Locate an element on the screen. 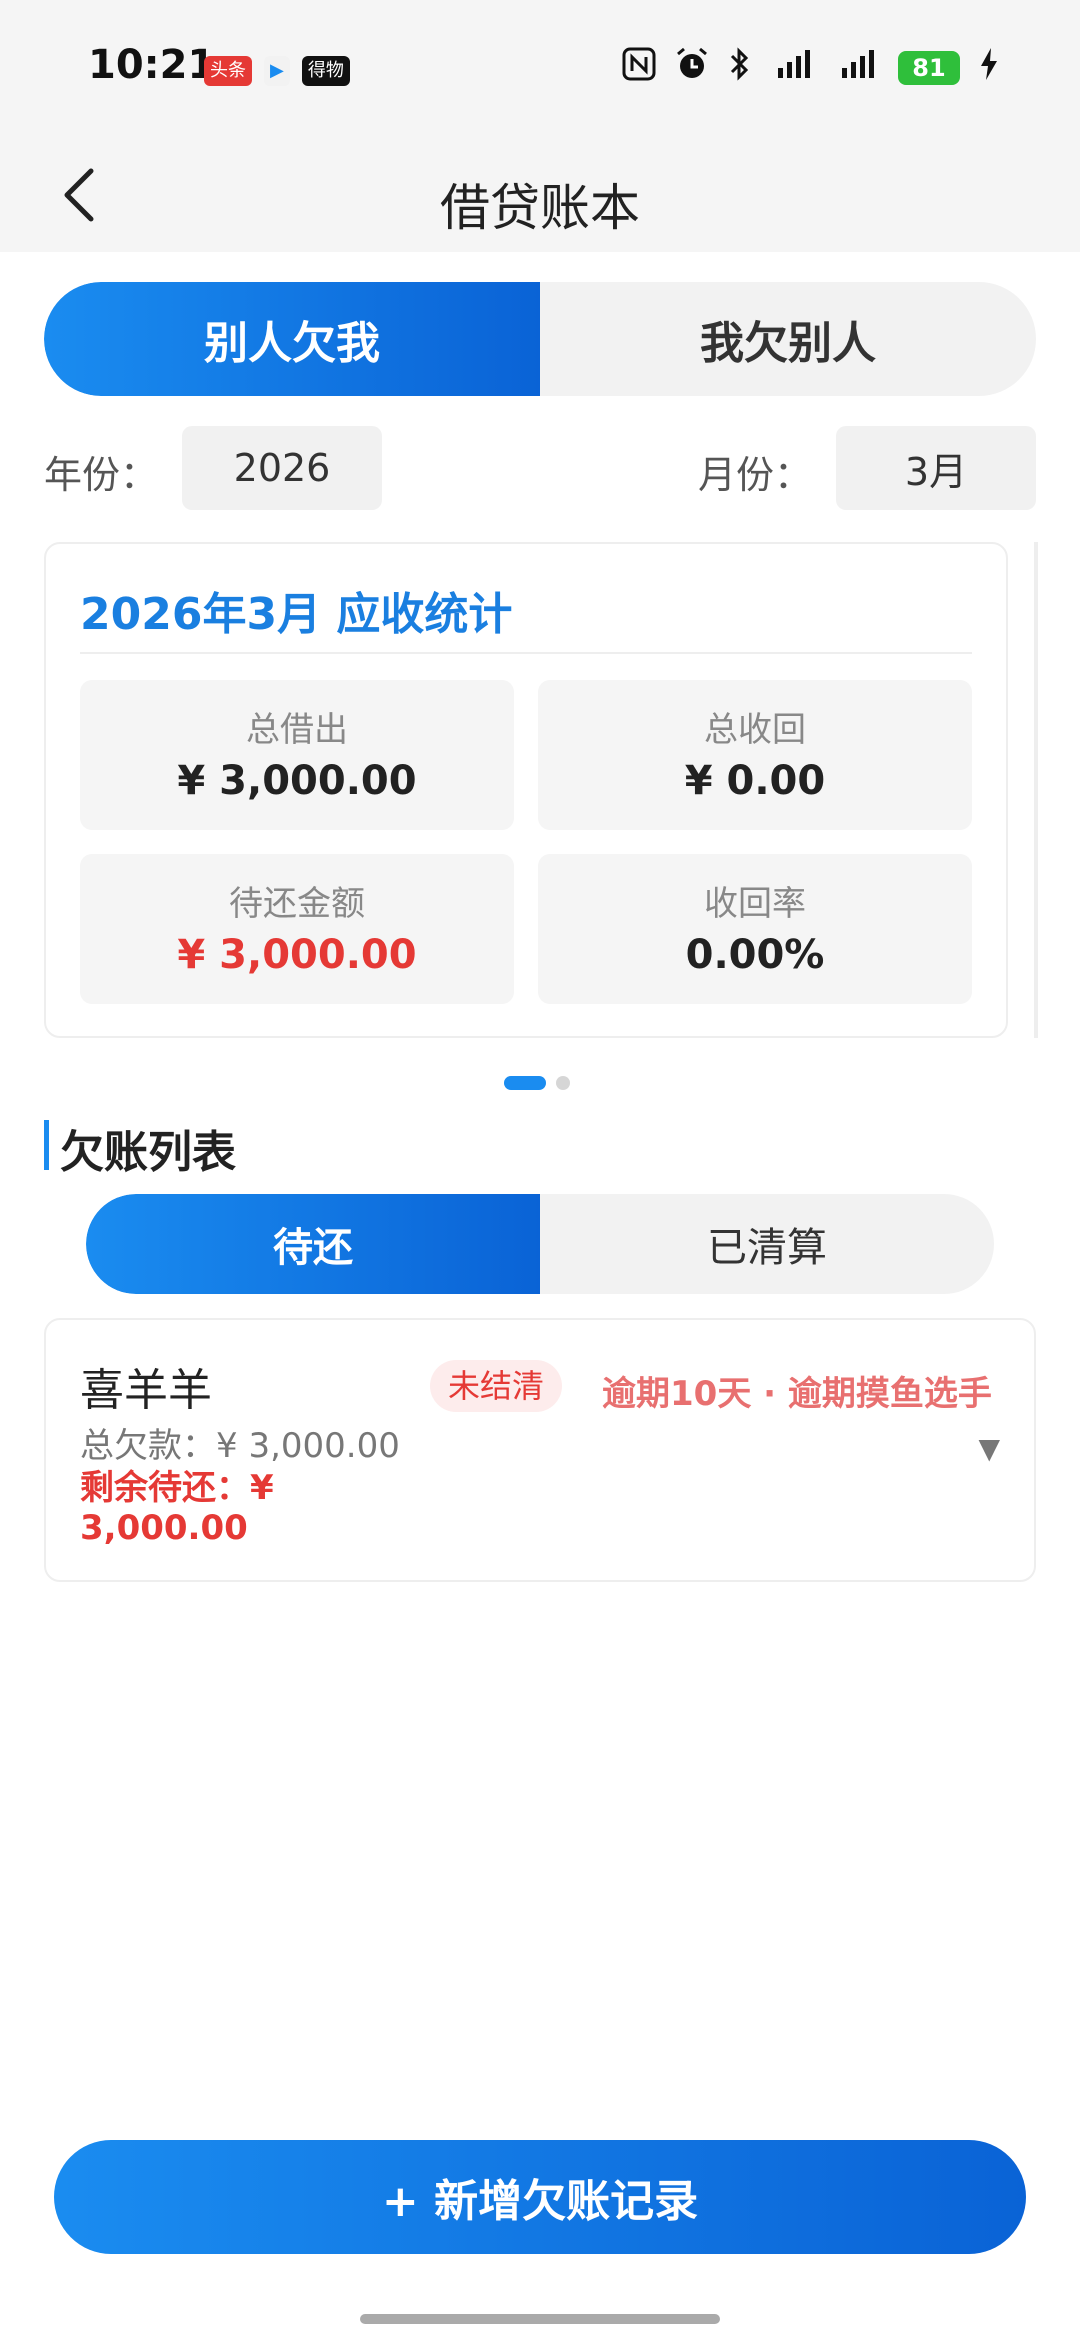 This screenshot has height=2344, width=1080. stat-recovery-rate: 收回率 0.00% is located at coordinates (755, 929).